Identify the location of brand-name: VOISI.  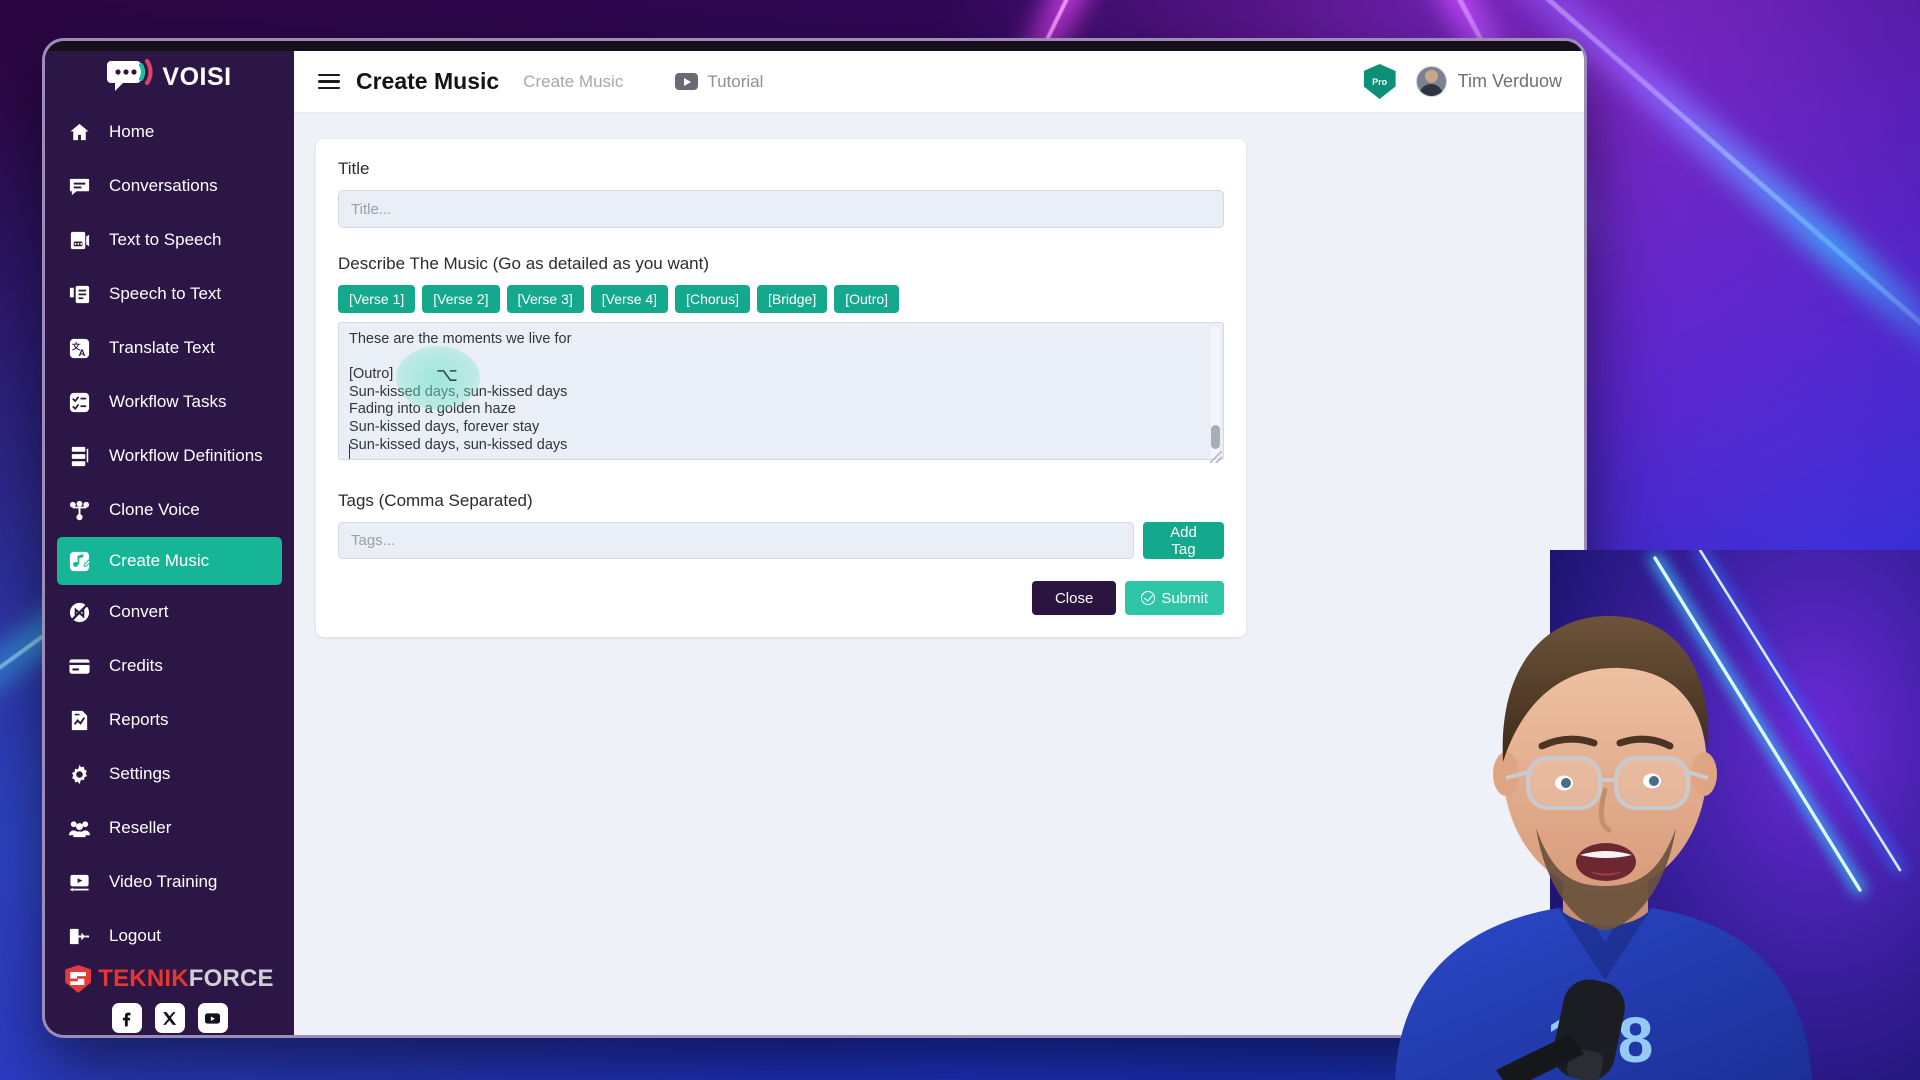
(197, 76).